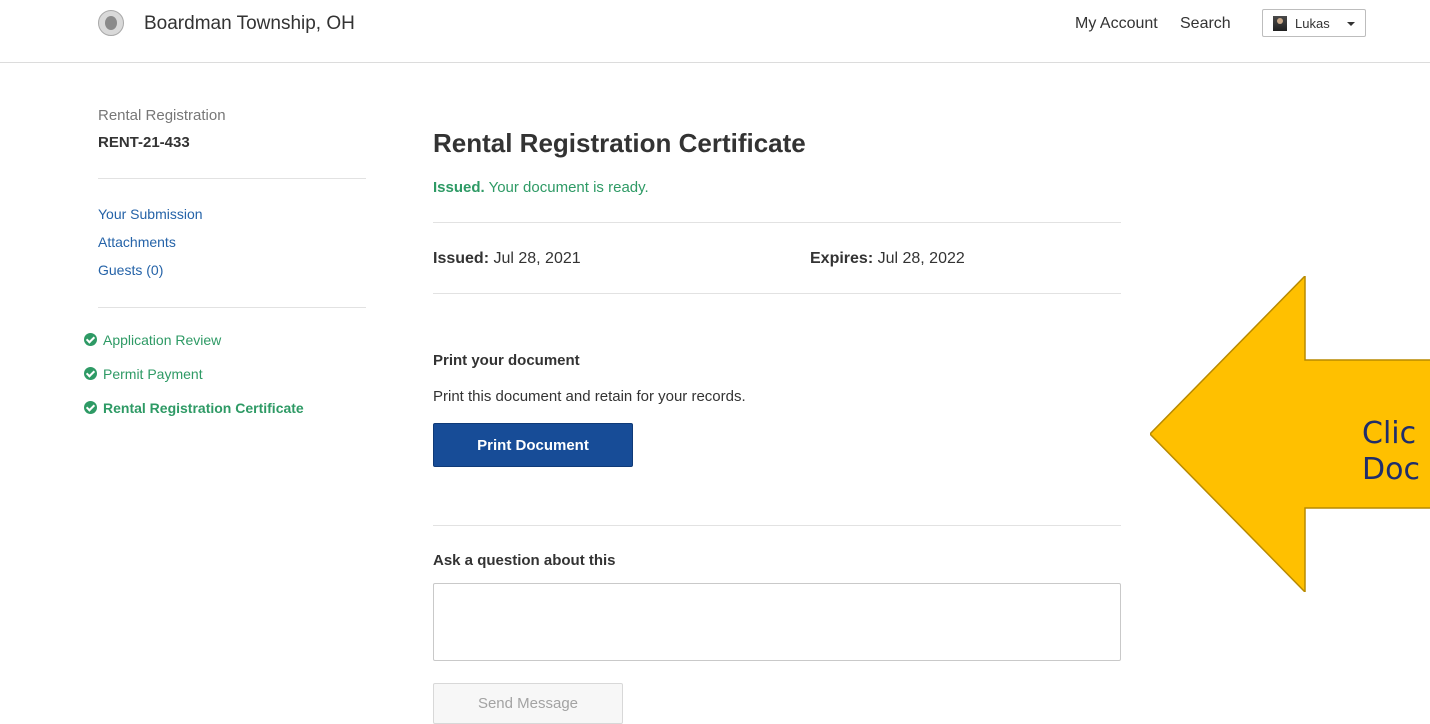 This screenshot has height=724, width=1430. I want to click on step-rental-registration-certificate: Rental Registration Certificate, so click(194, 408).